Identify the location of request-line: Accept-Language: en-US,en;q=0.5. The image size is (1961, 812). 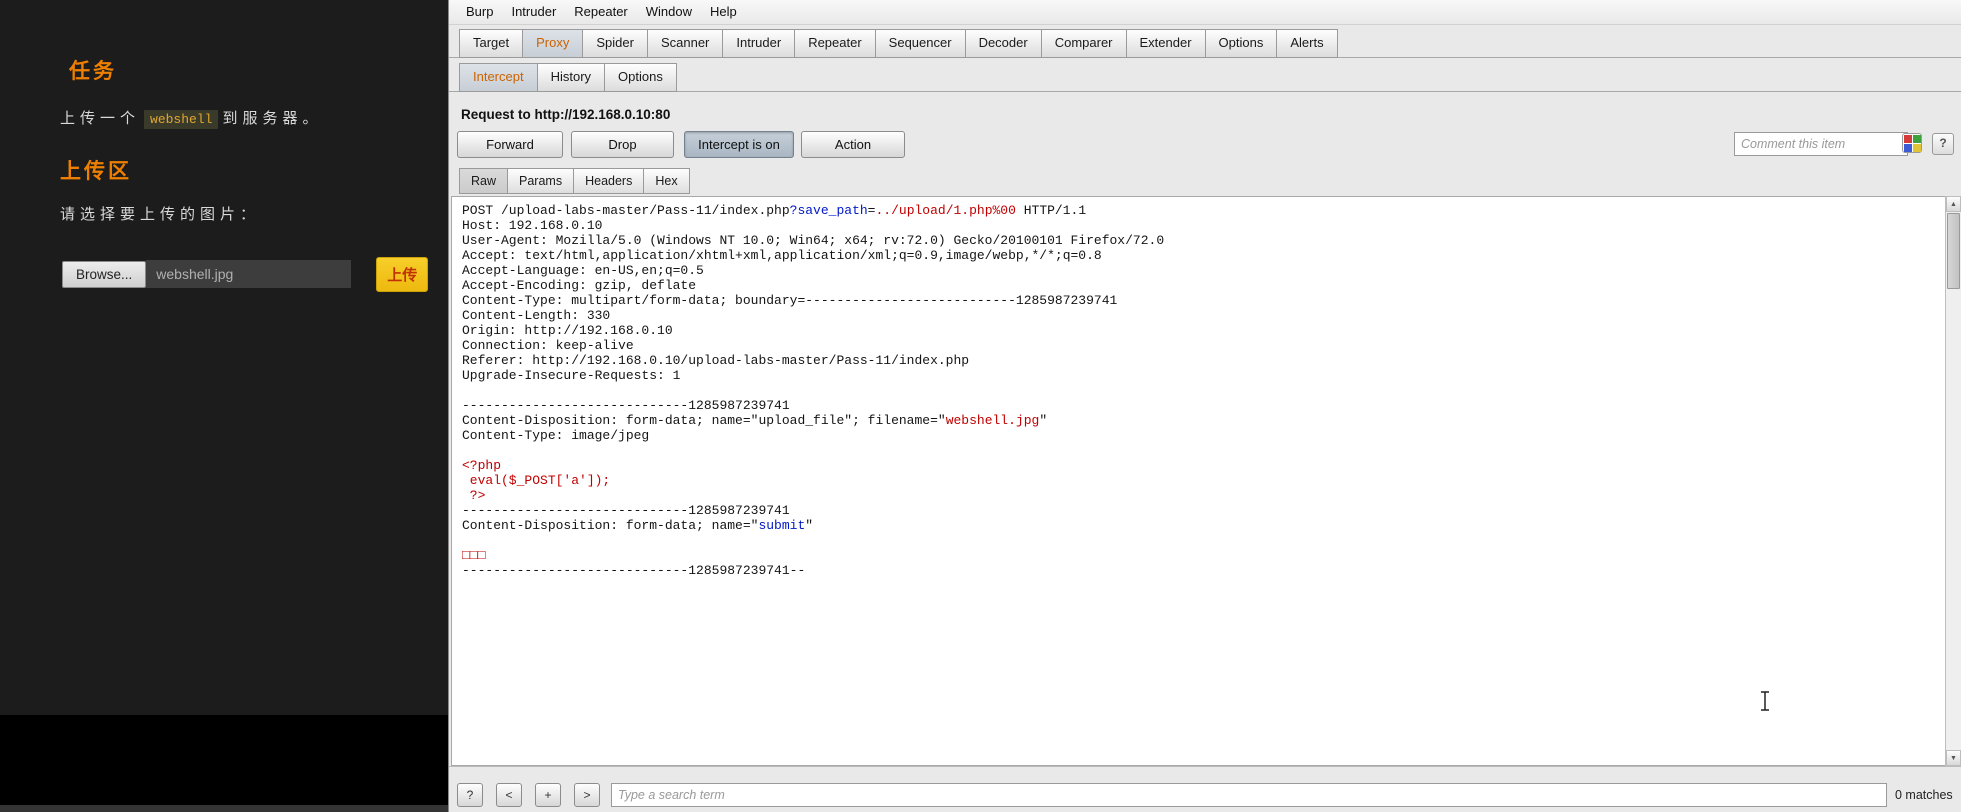
(583, 270).